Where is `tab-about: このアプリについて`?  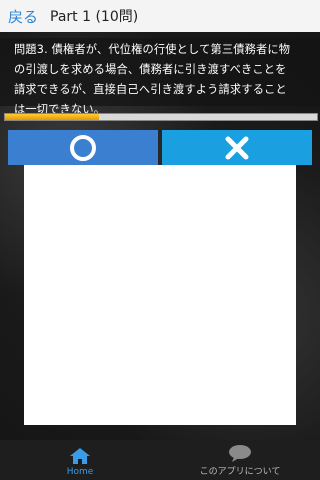 tab-about: このアプリについて is located at coordinates (240, 460).